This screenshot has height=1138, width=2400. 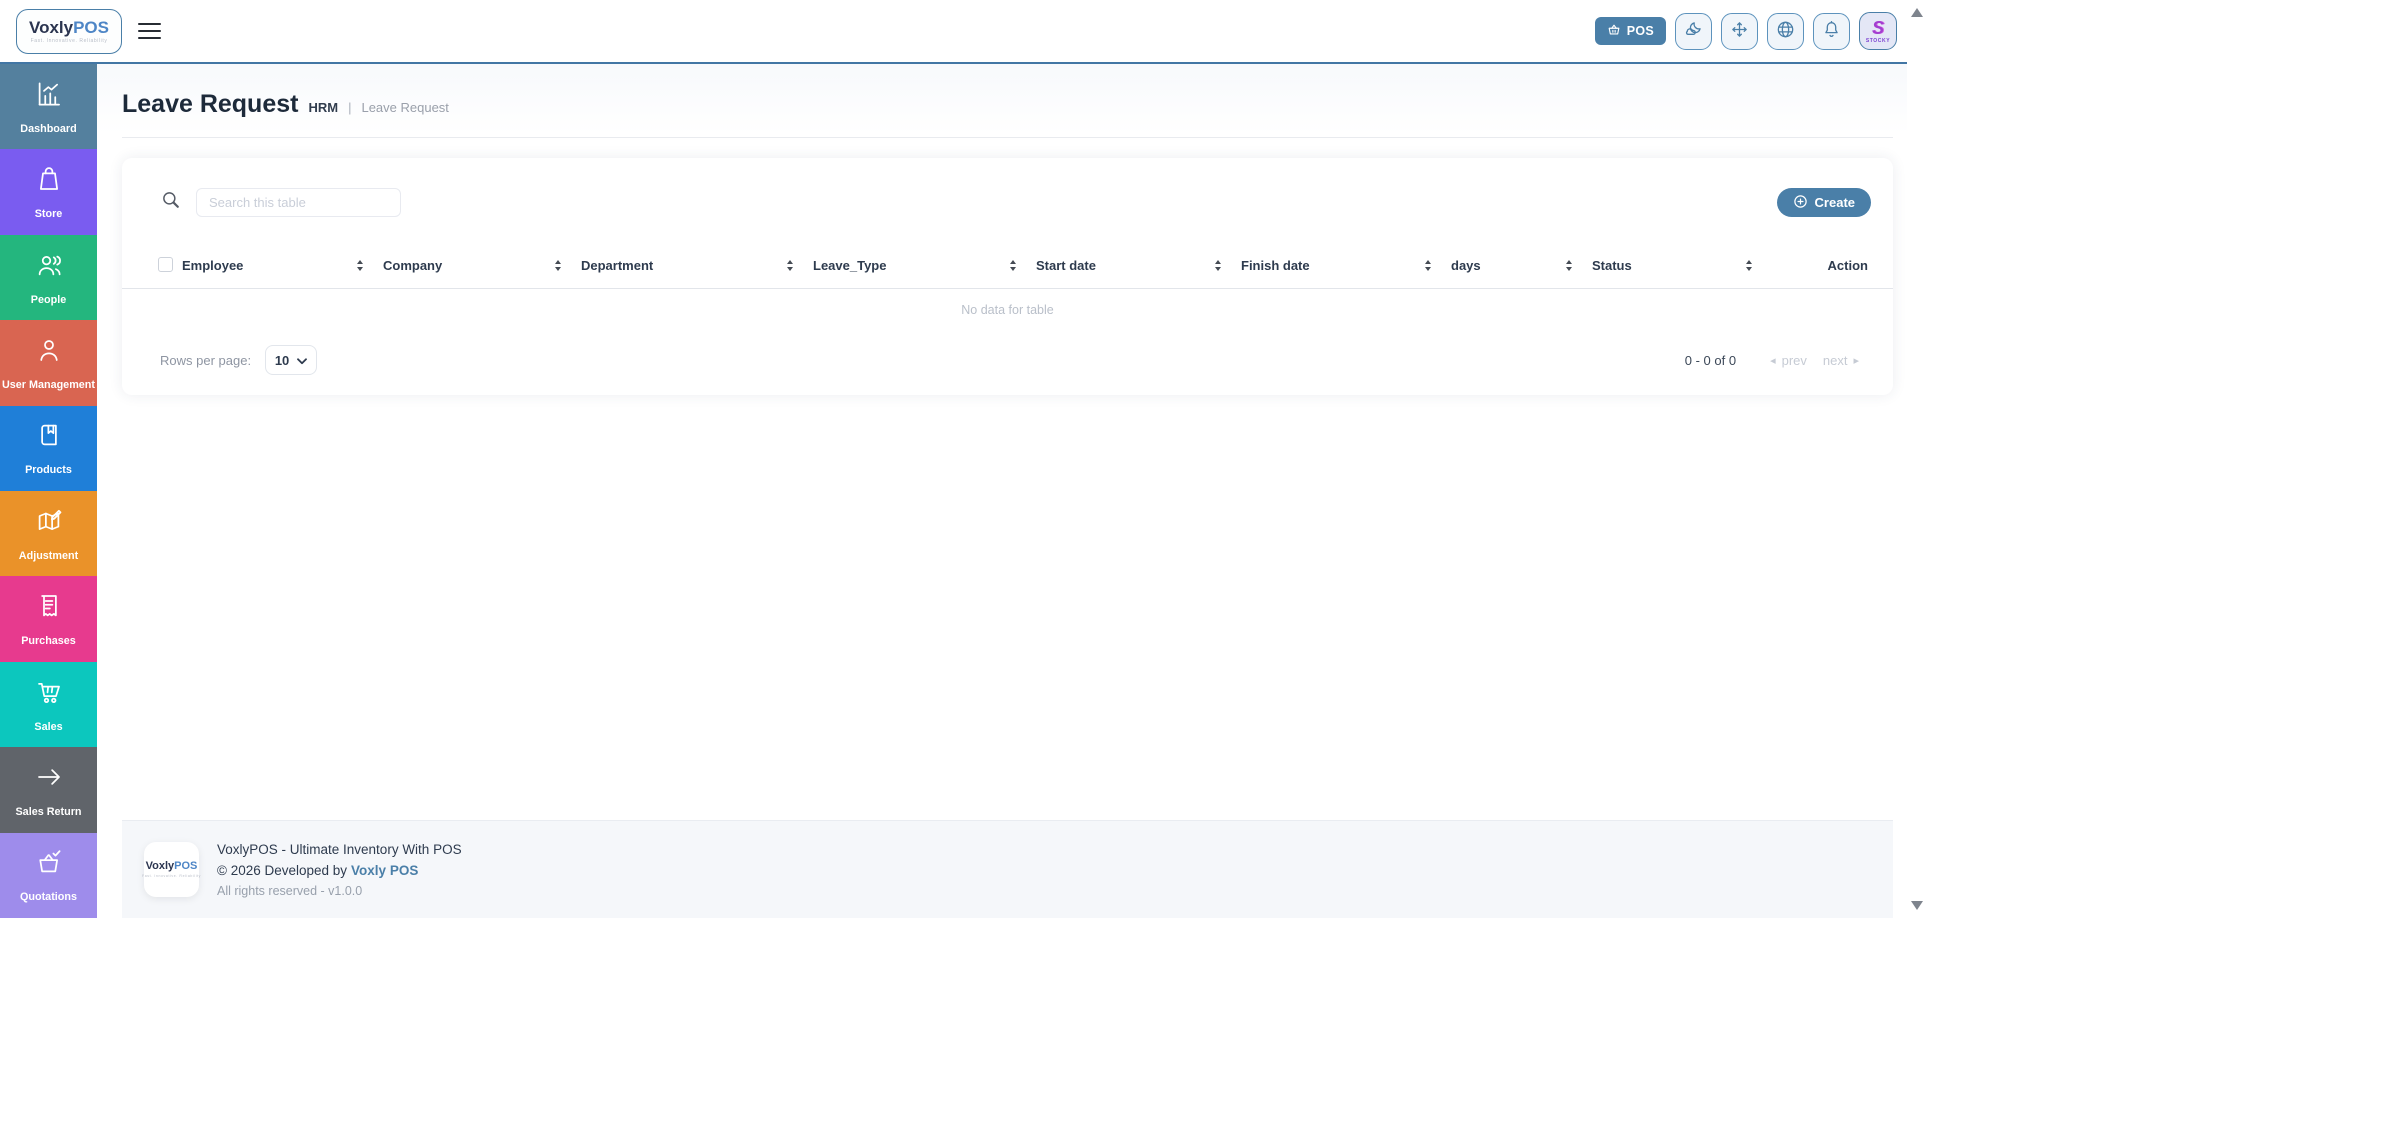 I want to click on header-actions: POS S STOCKY, so click(x=1745, y=31).